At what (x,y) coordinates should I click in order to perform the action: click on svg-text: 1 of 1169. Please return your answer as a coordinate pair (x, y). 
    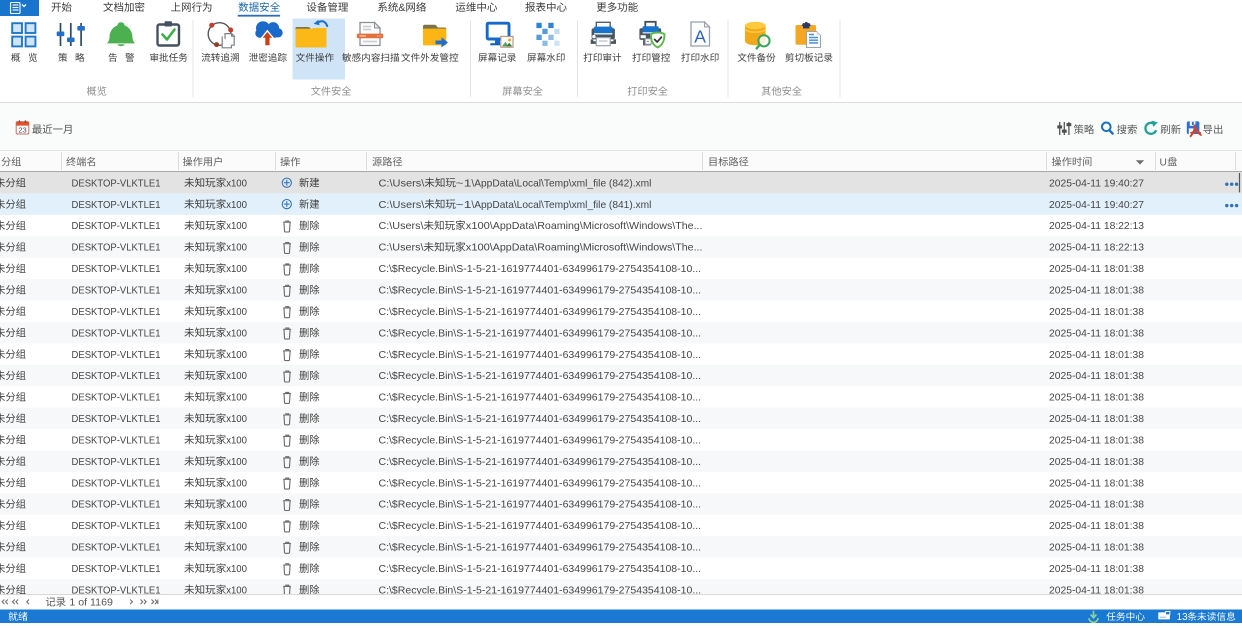
    Looking at the image, I should click on (91, 603).